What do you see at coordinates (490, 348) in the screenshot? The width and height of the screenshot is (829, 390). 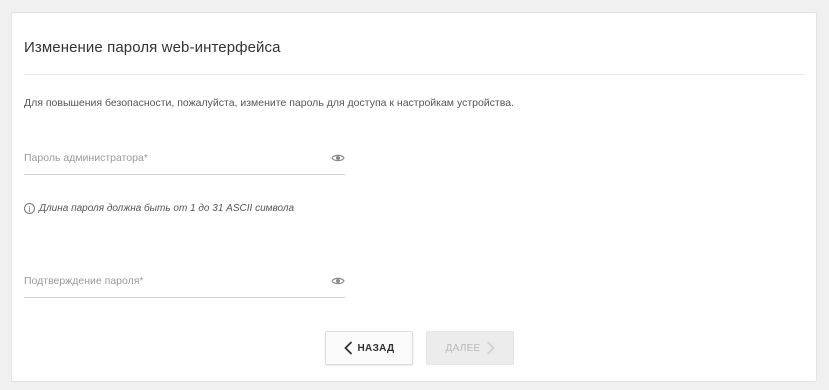 I see `chevron-right-icon` at bounding box center [490, 348].